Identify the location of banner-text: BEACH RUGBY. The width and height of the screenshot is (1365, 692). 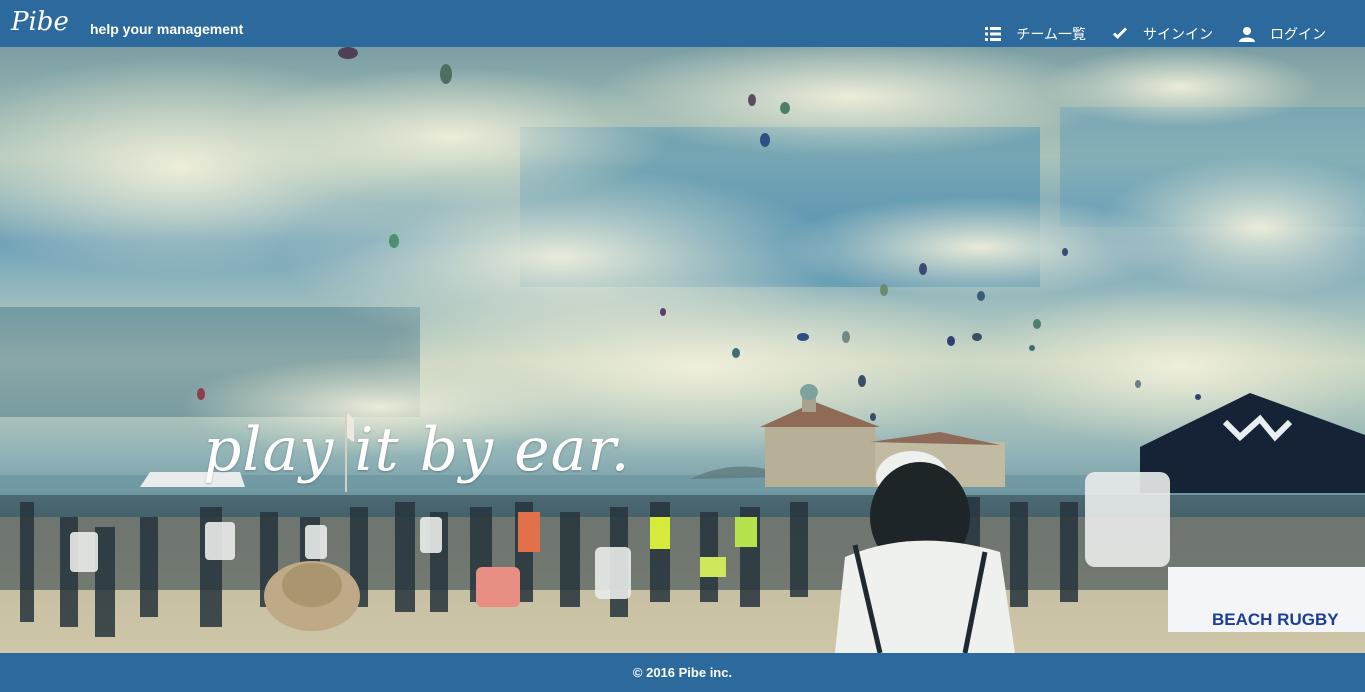
(1275, 619).